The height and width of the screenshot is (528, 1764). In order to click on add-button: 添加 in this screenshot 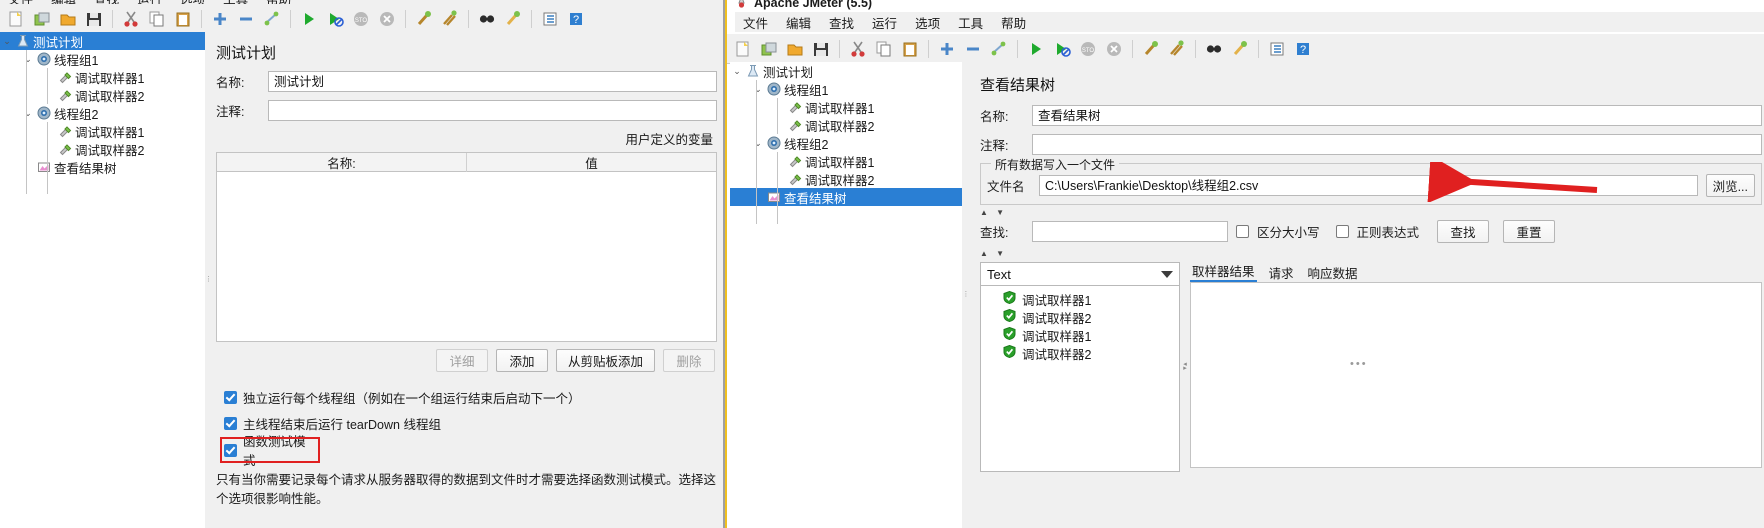, I will do `click(521, 360)`.